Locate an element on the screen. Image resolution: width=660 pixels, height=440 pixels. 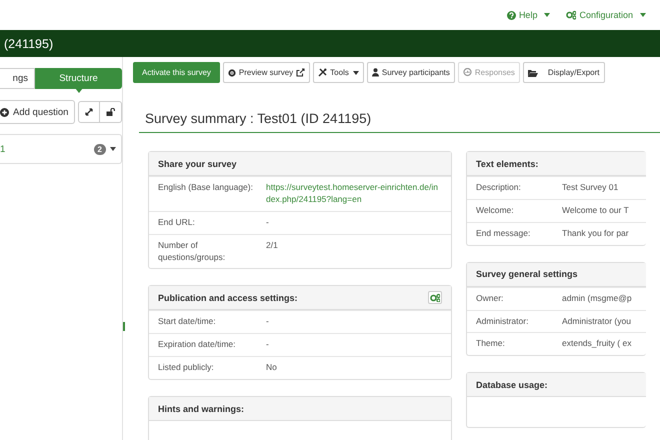
field-label: English (Base language): is located at coordinates (206, 188).